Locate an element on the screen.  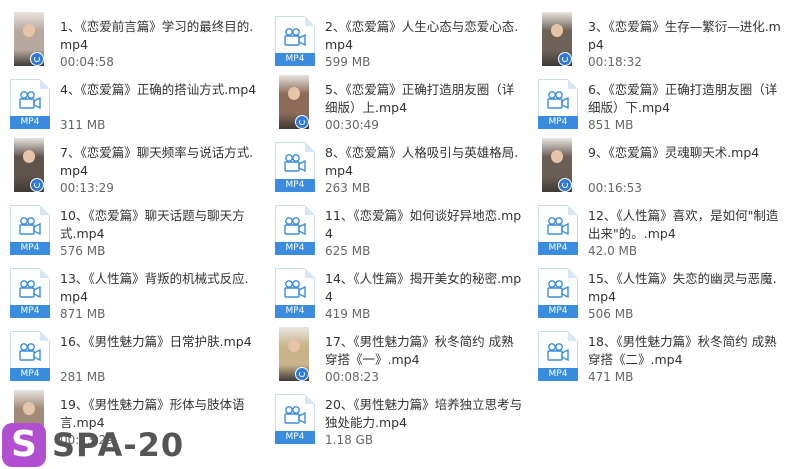
file-size: 471 MB is located at coordinates (611, 377).